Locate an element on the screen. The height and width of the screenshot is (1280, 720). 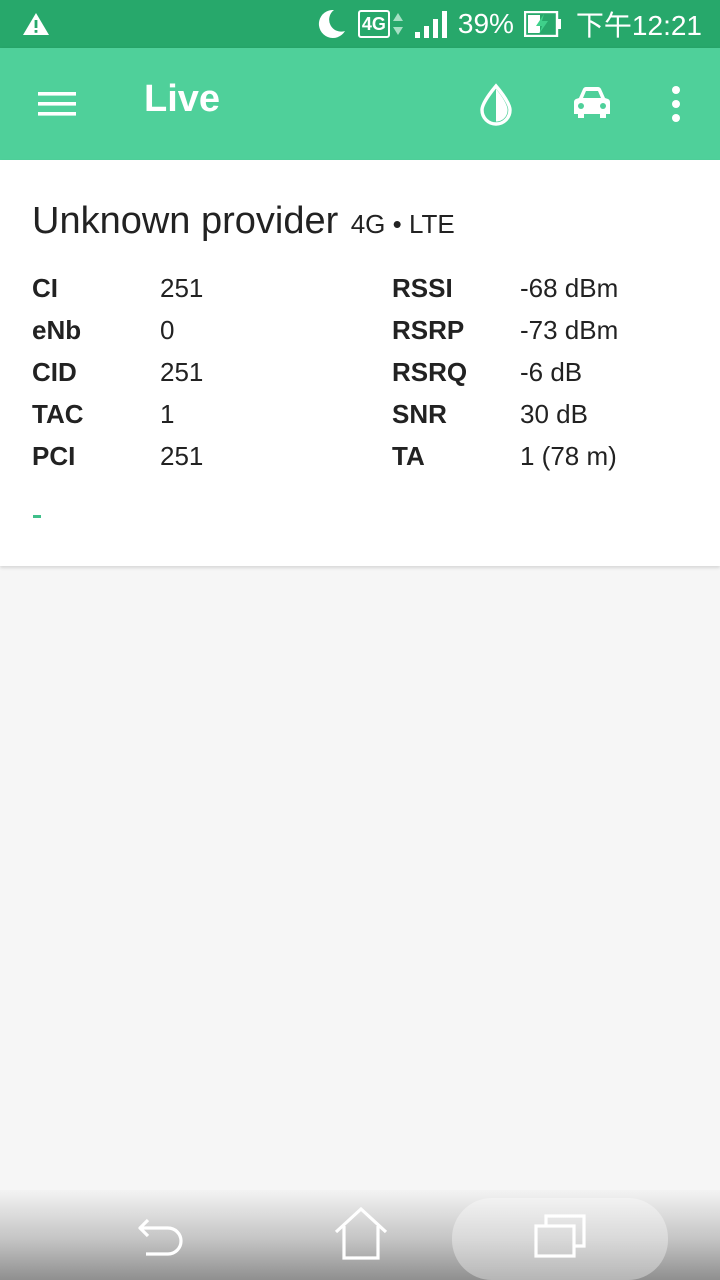
battery-charging-icon is located at coordinates (542, 24).